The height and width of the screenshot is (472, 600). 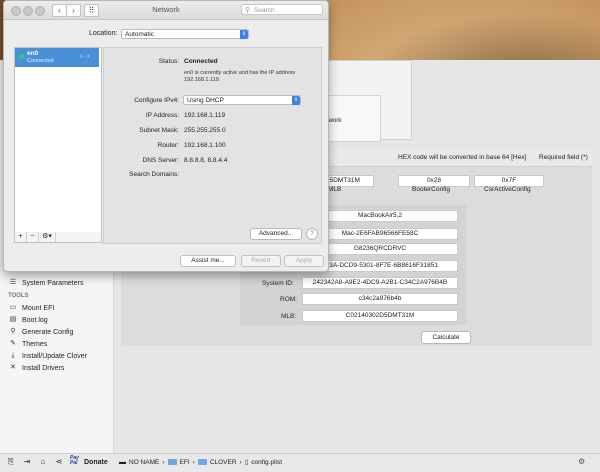 I want to click on document-icon: ▤, so click(x=13, y=319).